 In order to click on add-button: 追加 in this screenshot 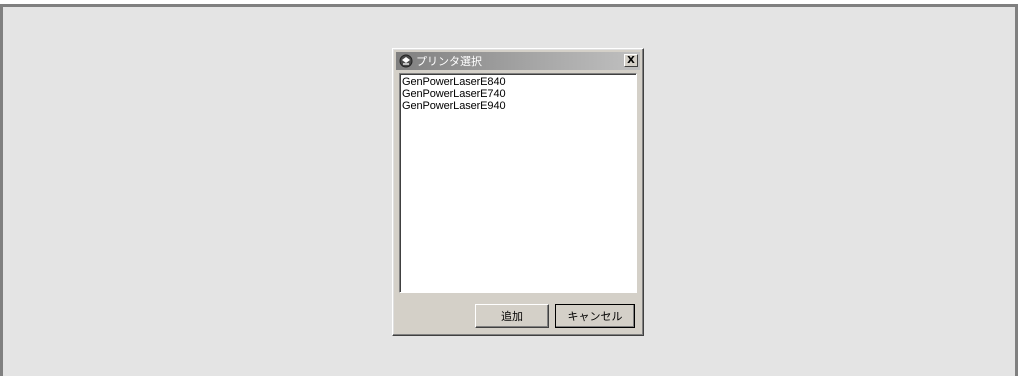, I will do `click(512, 316)`.